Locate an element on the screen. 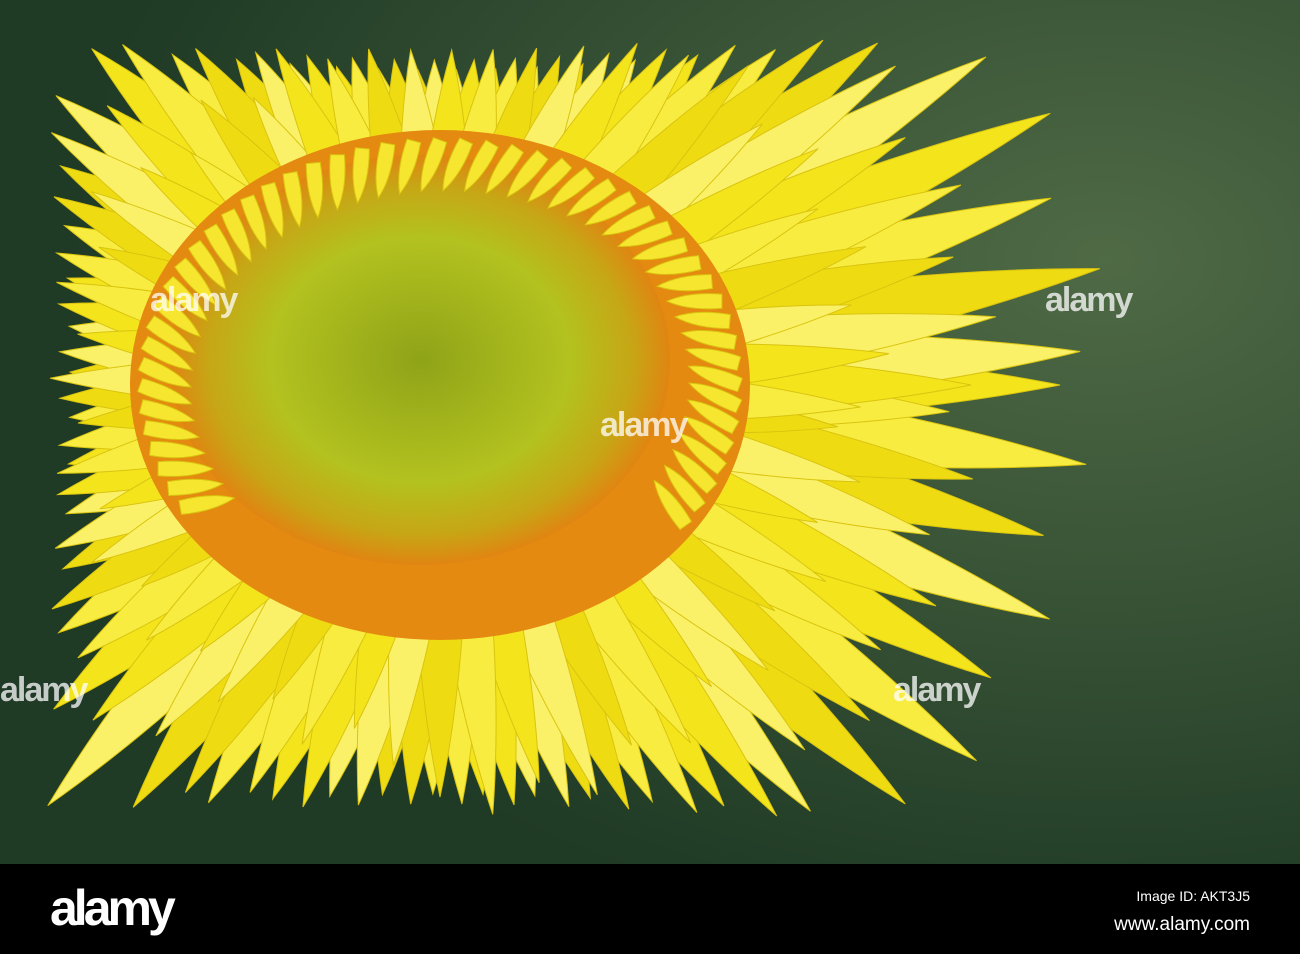 Image resolution: width=1300 pixels, height=954 pixels. website-link: www.alamy.com is located at coordinates (1182, 924).